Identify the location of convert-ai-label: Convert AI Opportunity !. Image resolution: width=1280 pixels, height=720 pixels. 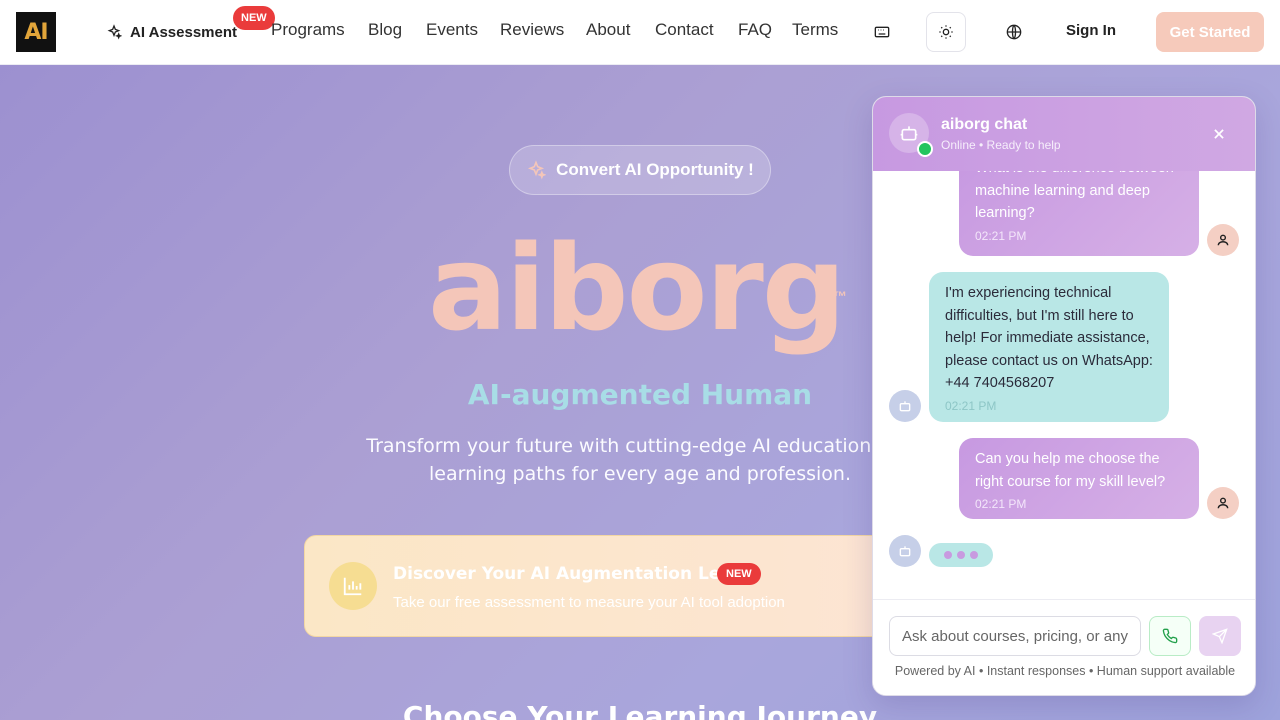
(655, 169).